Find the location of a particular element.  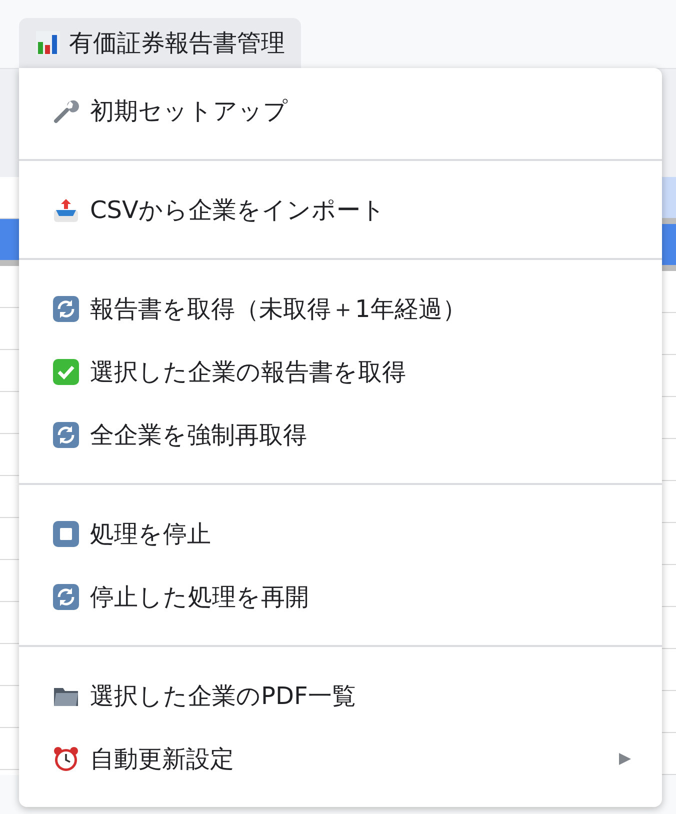

menu-item: 初期セットアップ is located at coordinates (340, 110).